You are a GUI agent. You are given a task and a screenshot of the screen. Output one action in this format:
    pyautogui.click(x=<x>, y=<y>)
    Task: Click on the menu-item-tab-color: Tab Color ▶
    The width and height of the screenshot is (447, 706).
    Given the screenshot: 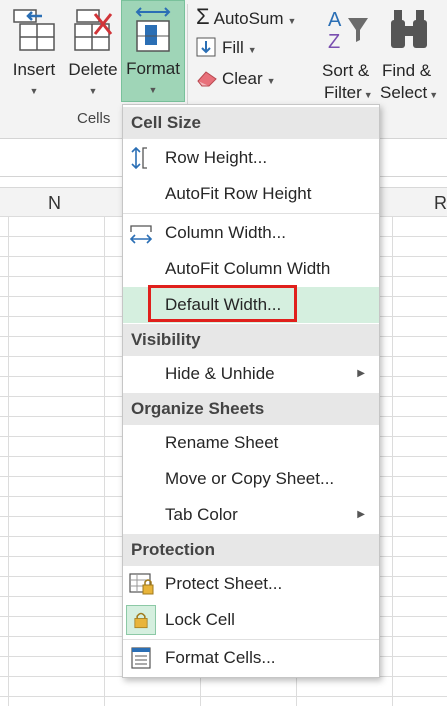 What is the action you would take?
    pyautogui.click(x=251, y=515)
    